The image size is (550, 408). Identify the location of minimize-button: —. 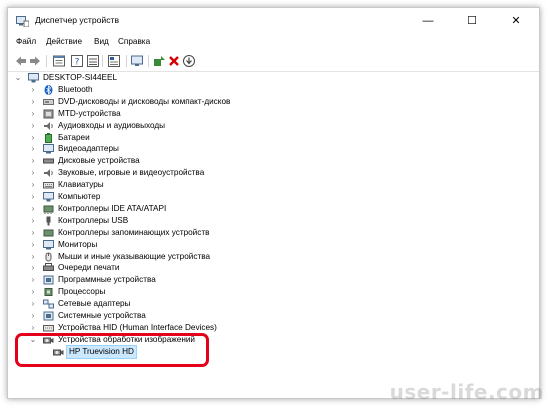
(428, 21).